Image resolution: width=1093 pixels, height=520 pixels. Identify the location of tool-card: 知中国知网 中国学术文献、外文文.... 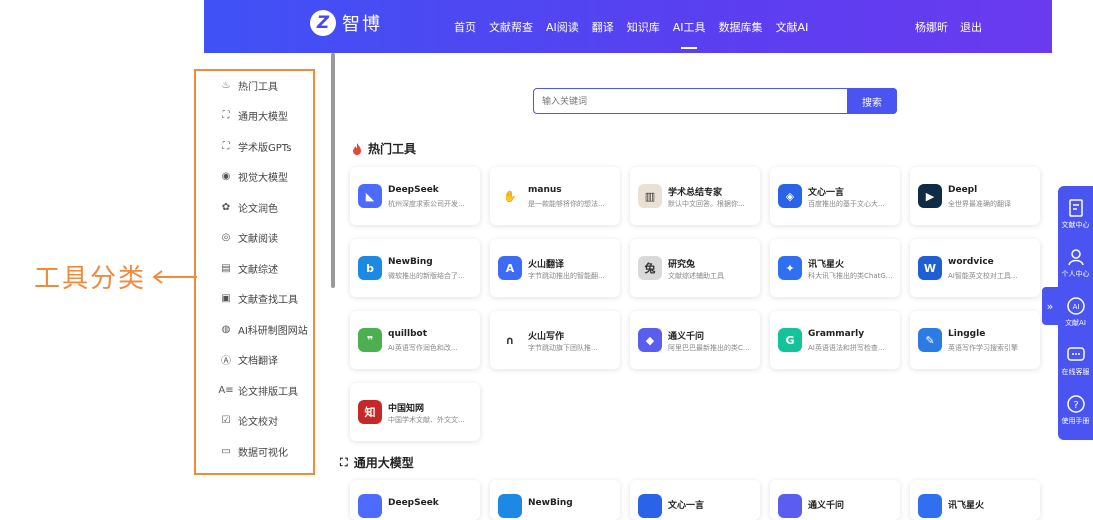
(415, 412).